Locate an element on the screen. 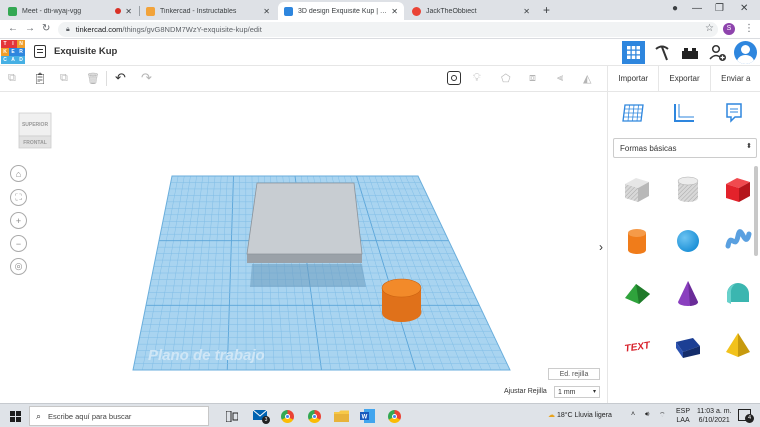 This screenshot has width=760, height=427. lock-icon: 🔒︎ is located at coordinates (68, 29).